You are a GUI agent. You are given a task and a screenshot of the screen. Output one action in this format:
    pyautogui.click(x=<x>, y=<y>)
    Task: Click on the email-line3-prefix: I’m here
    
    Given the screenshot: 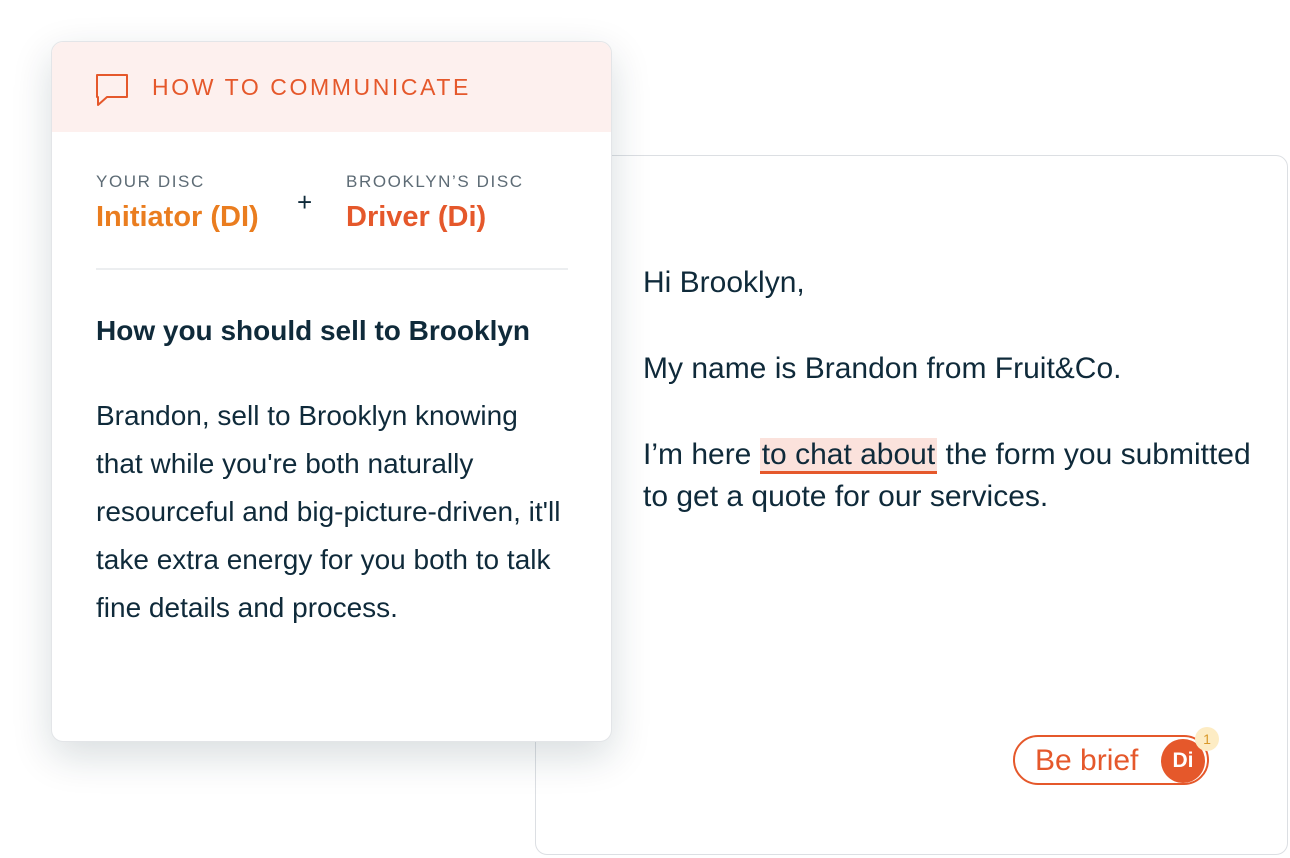 What is the action you would take?
    pyautogui.click(x=701, y=454)
    